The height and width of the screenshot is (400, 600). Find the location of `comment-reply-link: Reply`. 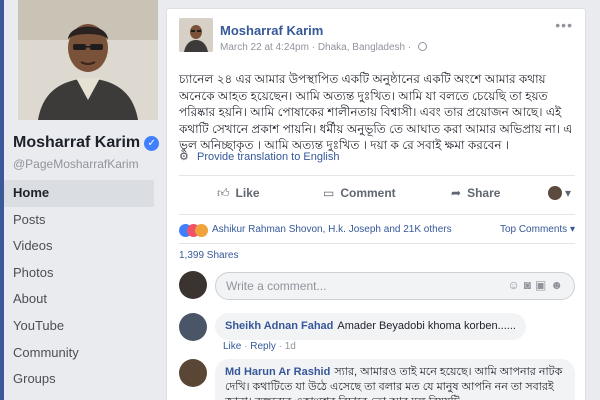

comment-reply-link: Reply is located at coordinates (263, 346).